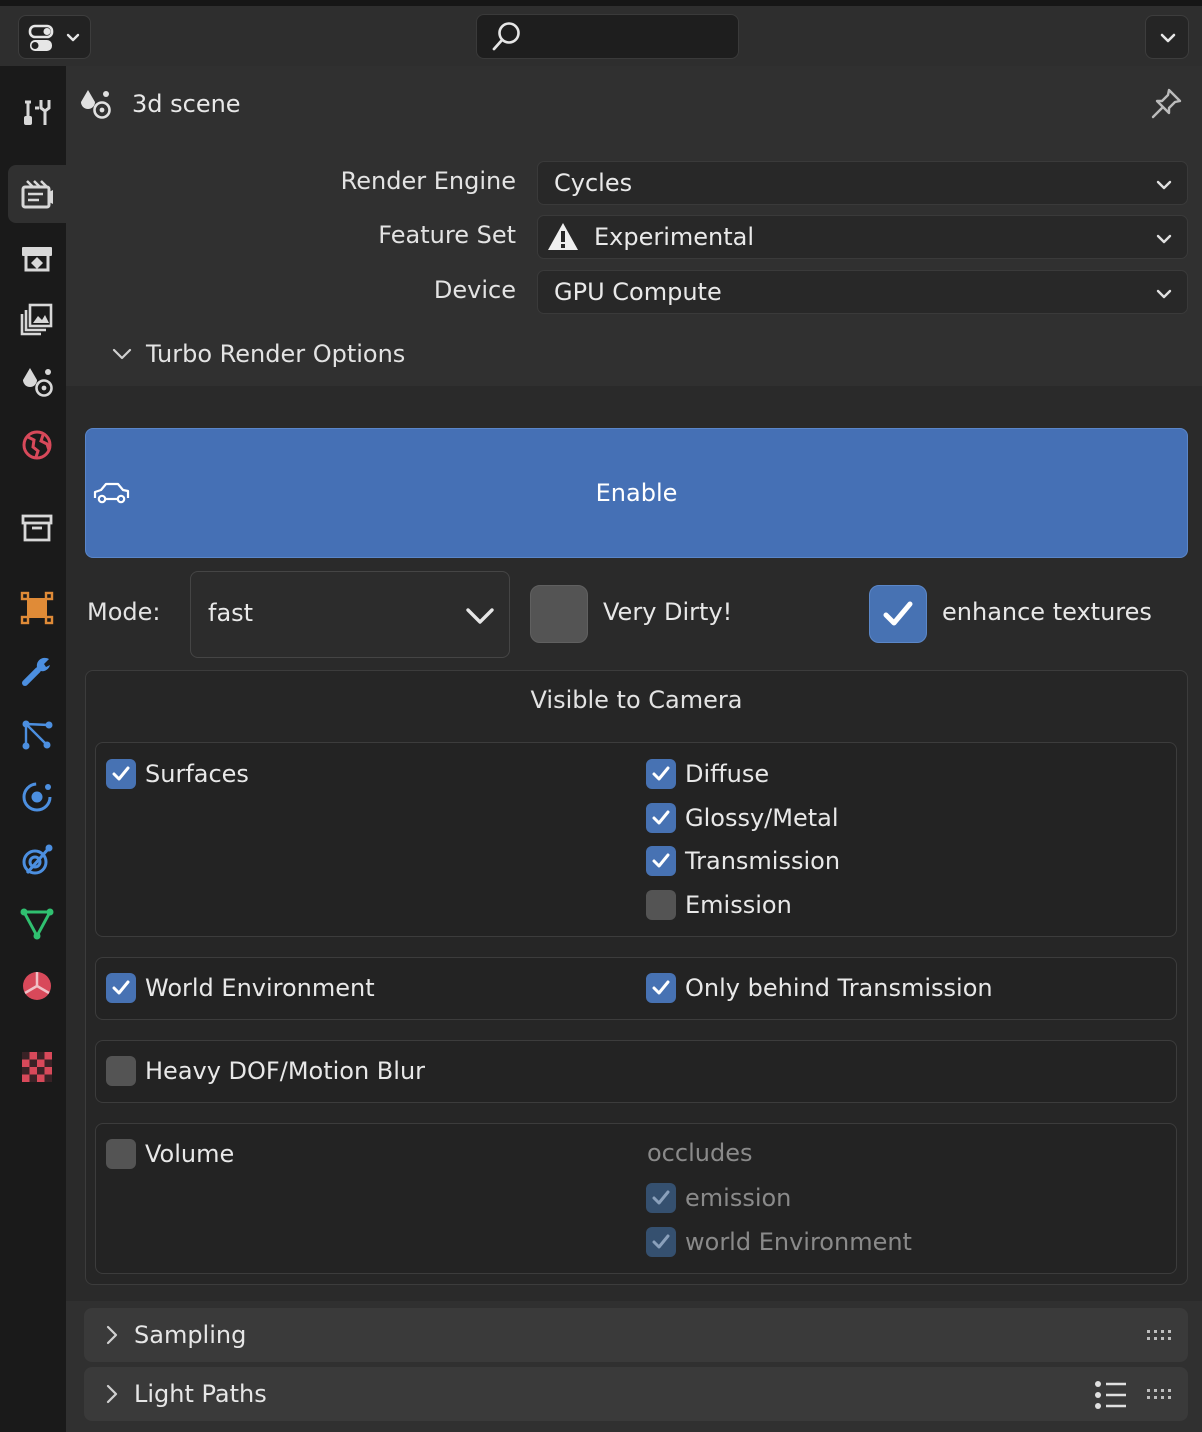  I want to click on editor-header, so click(601, 36).